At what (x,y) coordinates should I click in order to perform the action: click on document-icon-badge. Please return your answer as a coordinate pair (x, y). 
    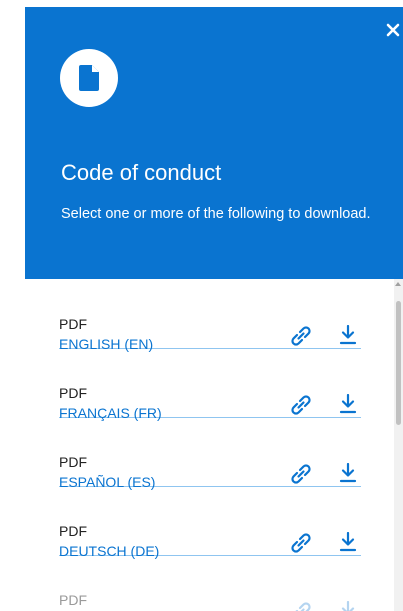
    Looking at the image, I should click on (89, 78).